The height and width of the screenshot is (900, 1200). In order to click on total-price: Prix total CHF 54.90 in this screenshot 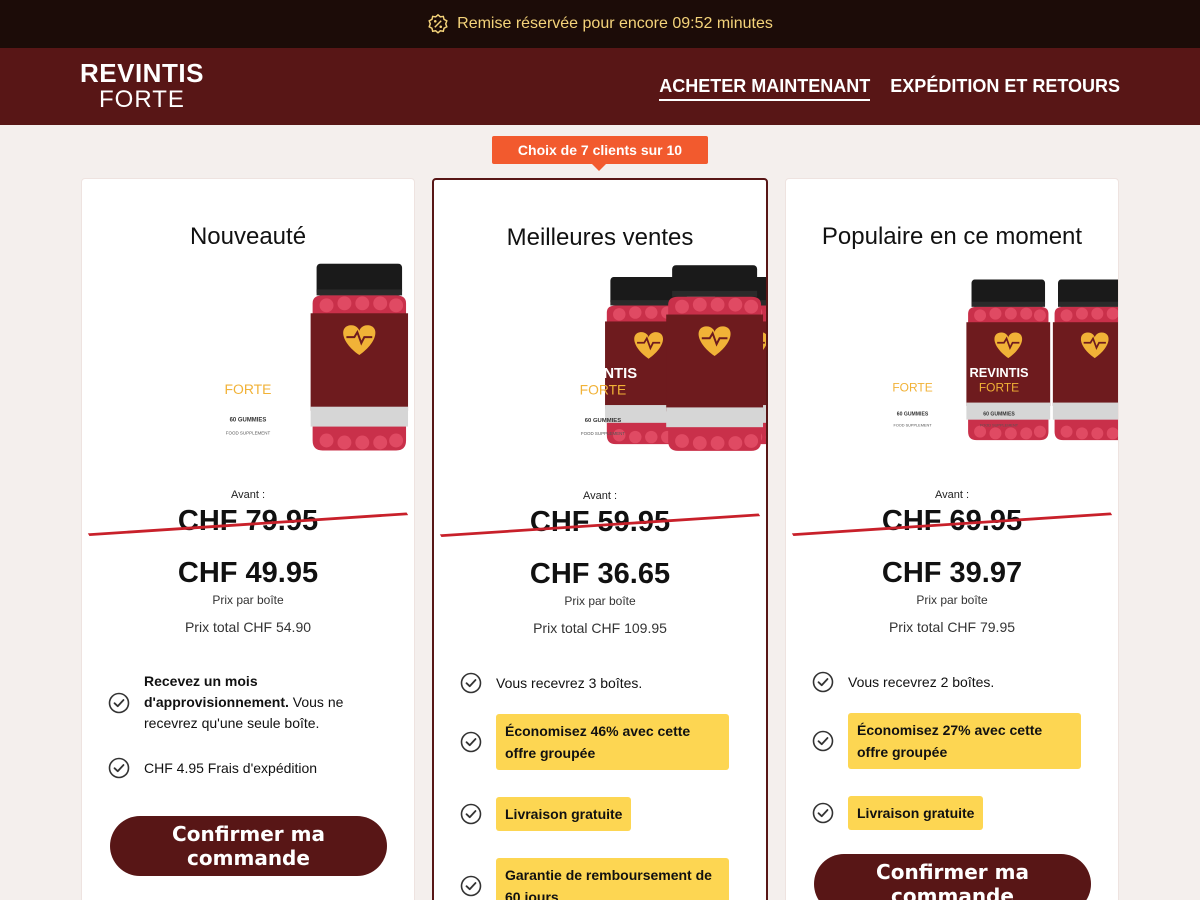, I will do `click(248, 627)`.